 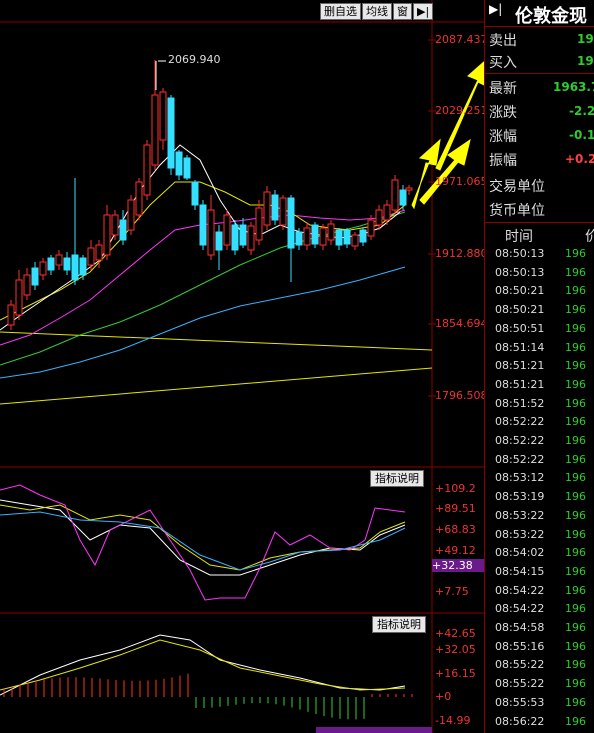 I want to click on time-column-header: 时间, so click(x=519, y=237).